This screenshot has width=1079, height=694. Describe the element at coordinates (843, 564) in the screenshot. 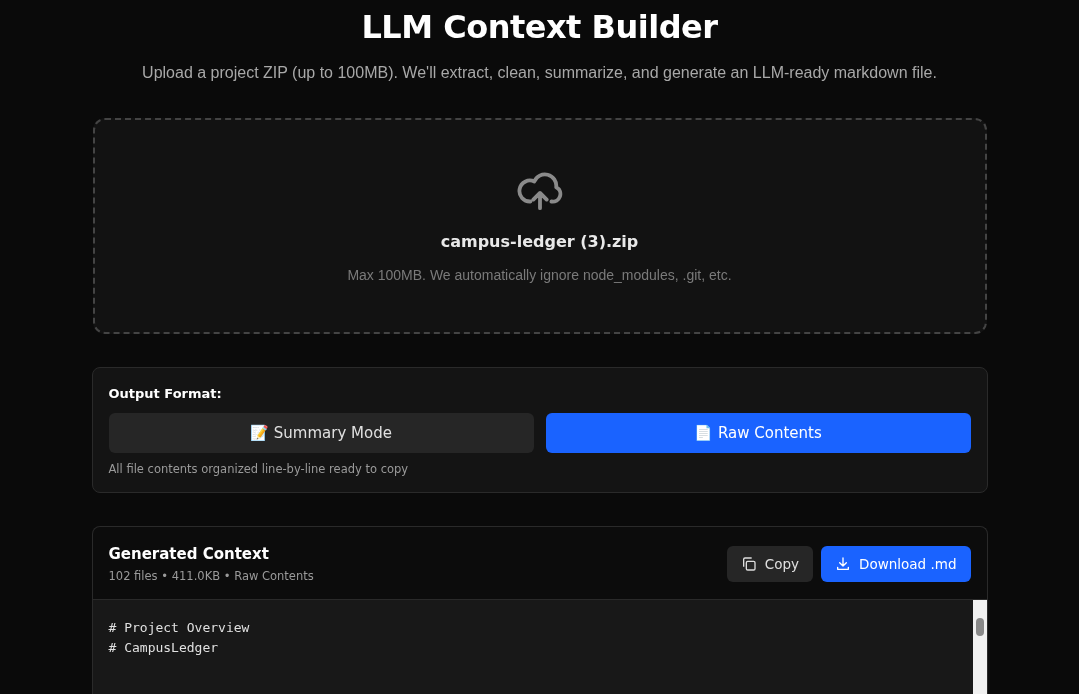

I see `download-icon` at that location.